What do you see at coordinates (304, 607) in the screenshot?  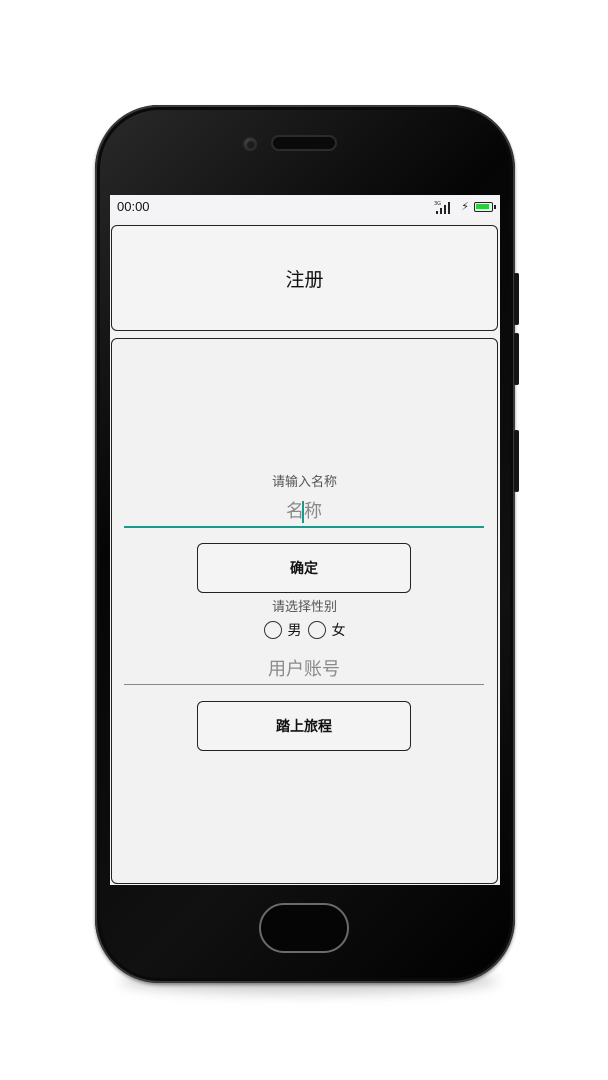 I see `gender-prompt: 请选择性别` at bounding box center [304, 607].